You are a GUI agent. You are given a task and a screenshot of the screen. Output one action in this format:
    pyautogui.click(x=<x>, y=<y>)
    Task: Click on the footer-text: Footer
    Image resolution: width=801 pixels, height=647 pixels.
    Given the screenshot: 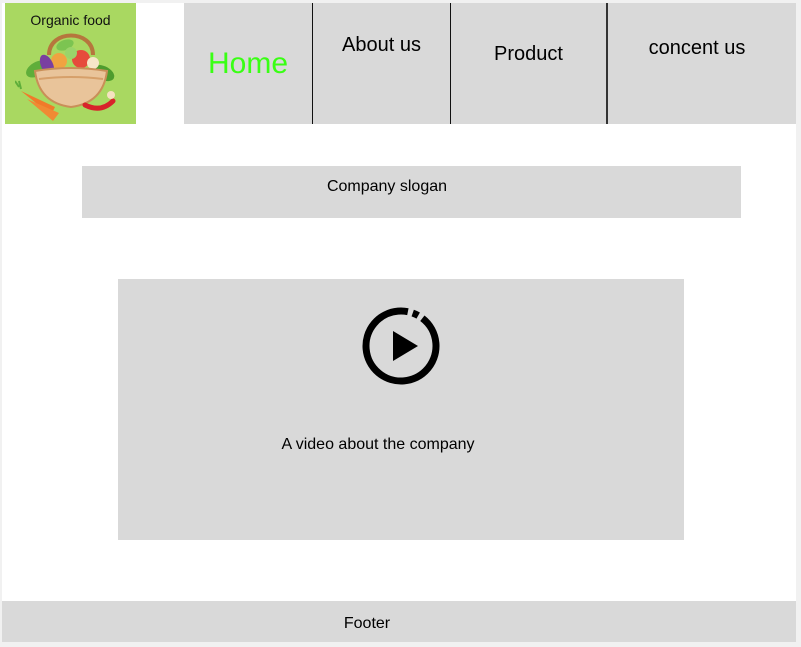 What is the action you would take?
    pyautogui.click(x=367, y=623)
    